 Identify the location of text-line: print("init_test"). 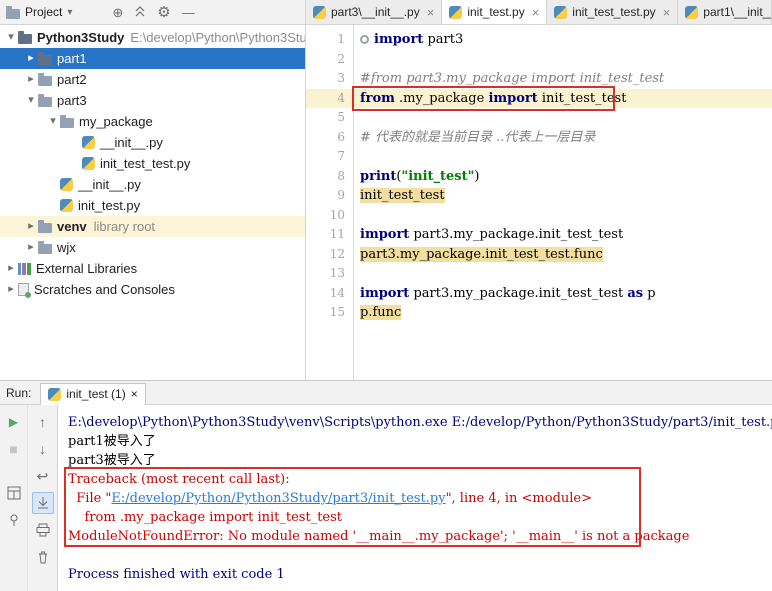
(563, 177).